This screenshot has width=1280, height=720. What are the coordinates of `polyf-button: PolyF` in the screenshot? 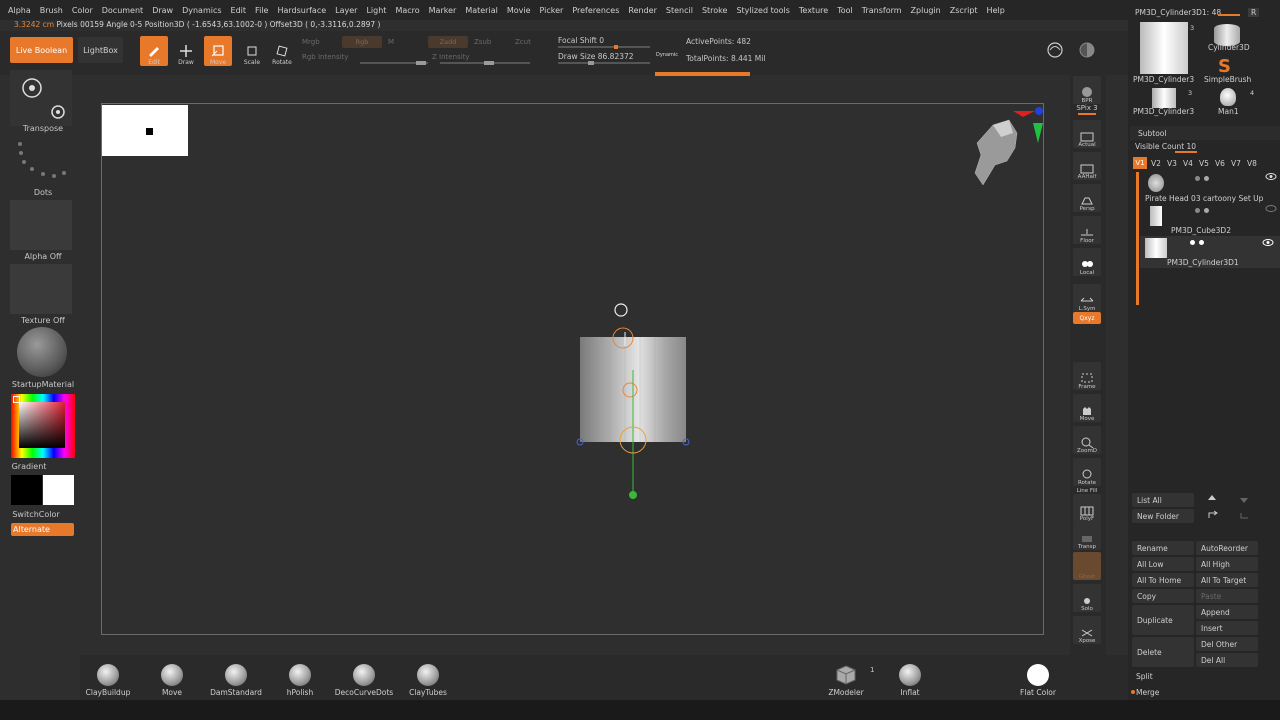 It's located at (1087, 508).